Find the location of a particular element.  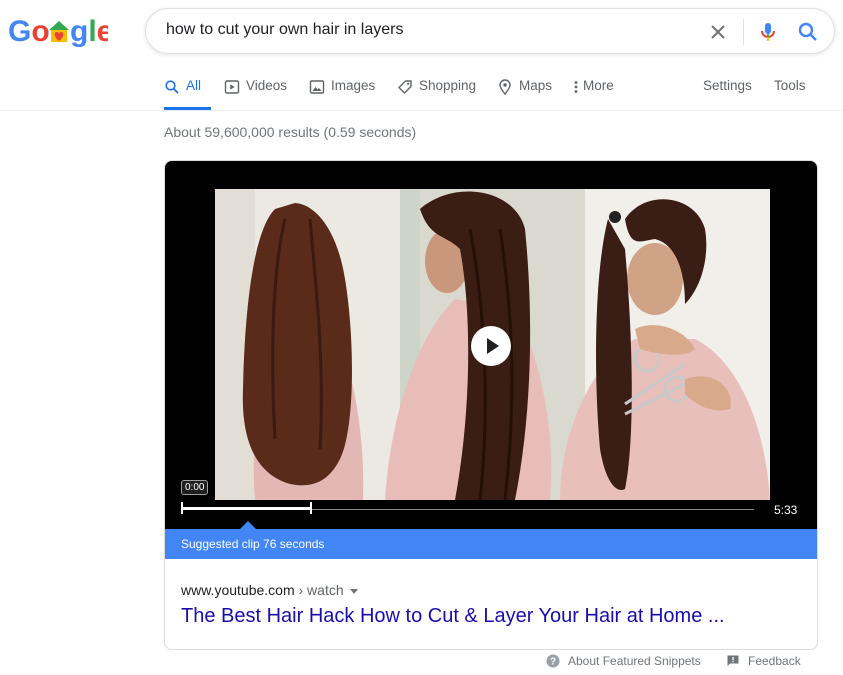

clip-start-marker is located at coordinates (182, 508).